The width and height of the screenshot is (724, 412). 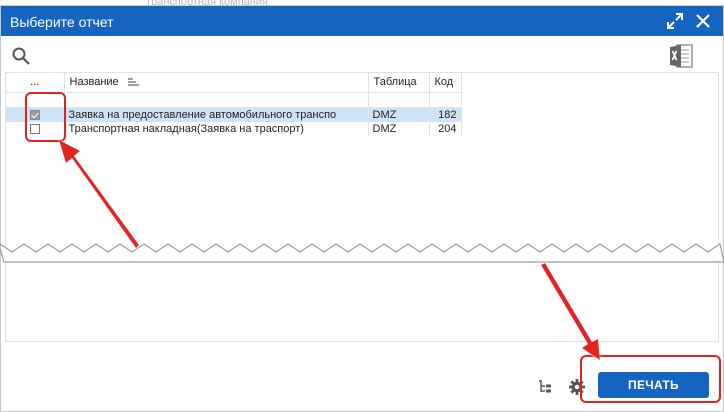 What do you see at coordinates (62, 22) in the screenshot?
I see `dialog-title: Выберите отчет` at bounding box center [62, 22].